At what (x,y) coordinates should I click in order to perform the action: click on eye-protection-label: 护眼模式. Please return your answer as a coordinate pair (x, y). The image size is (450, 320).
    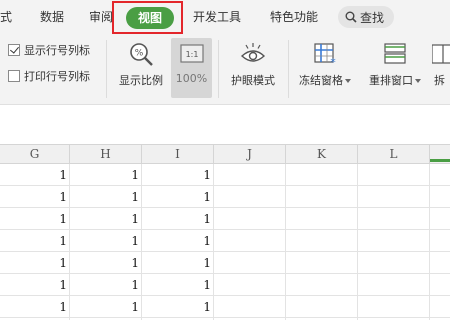
    Looking at the image, I should click on (253, 80).